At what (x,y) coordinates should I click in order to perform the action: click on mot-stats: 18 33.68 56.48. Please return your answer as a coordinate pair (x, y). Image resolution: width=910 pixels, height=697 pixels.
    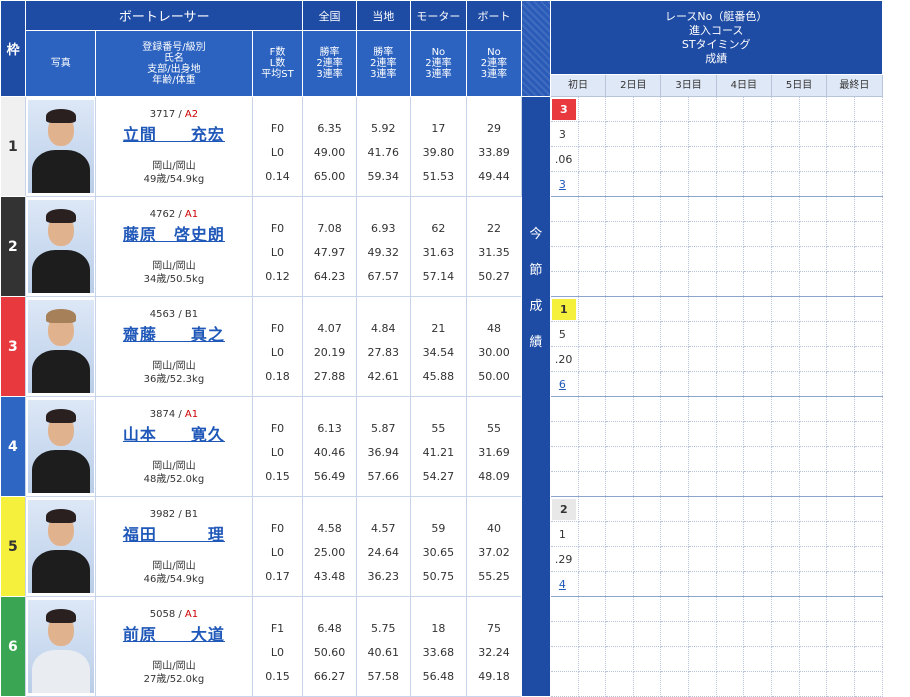
    Looking at the image, I should click on (438, 646).